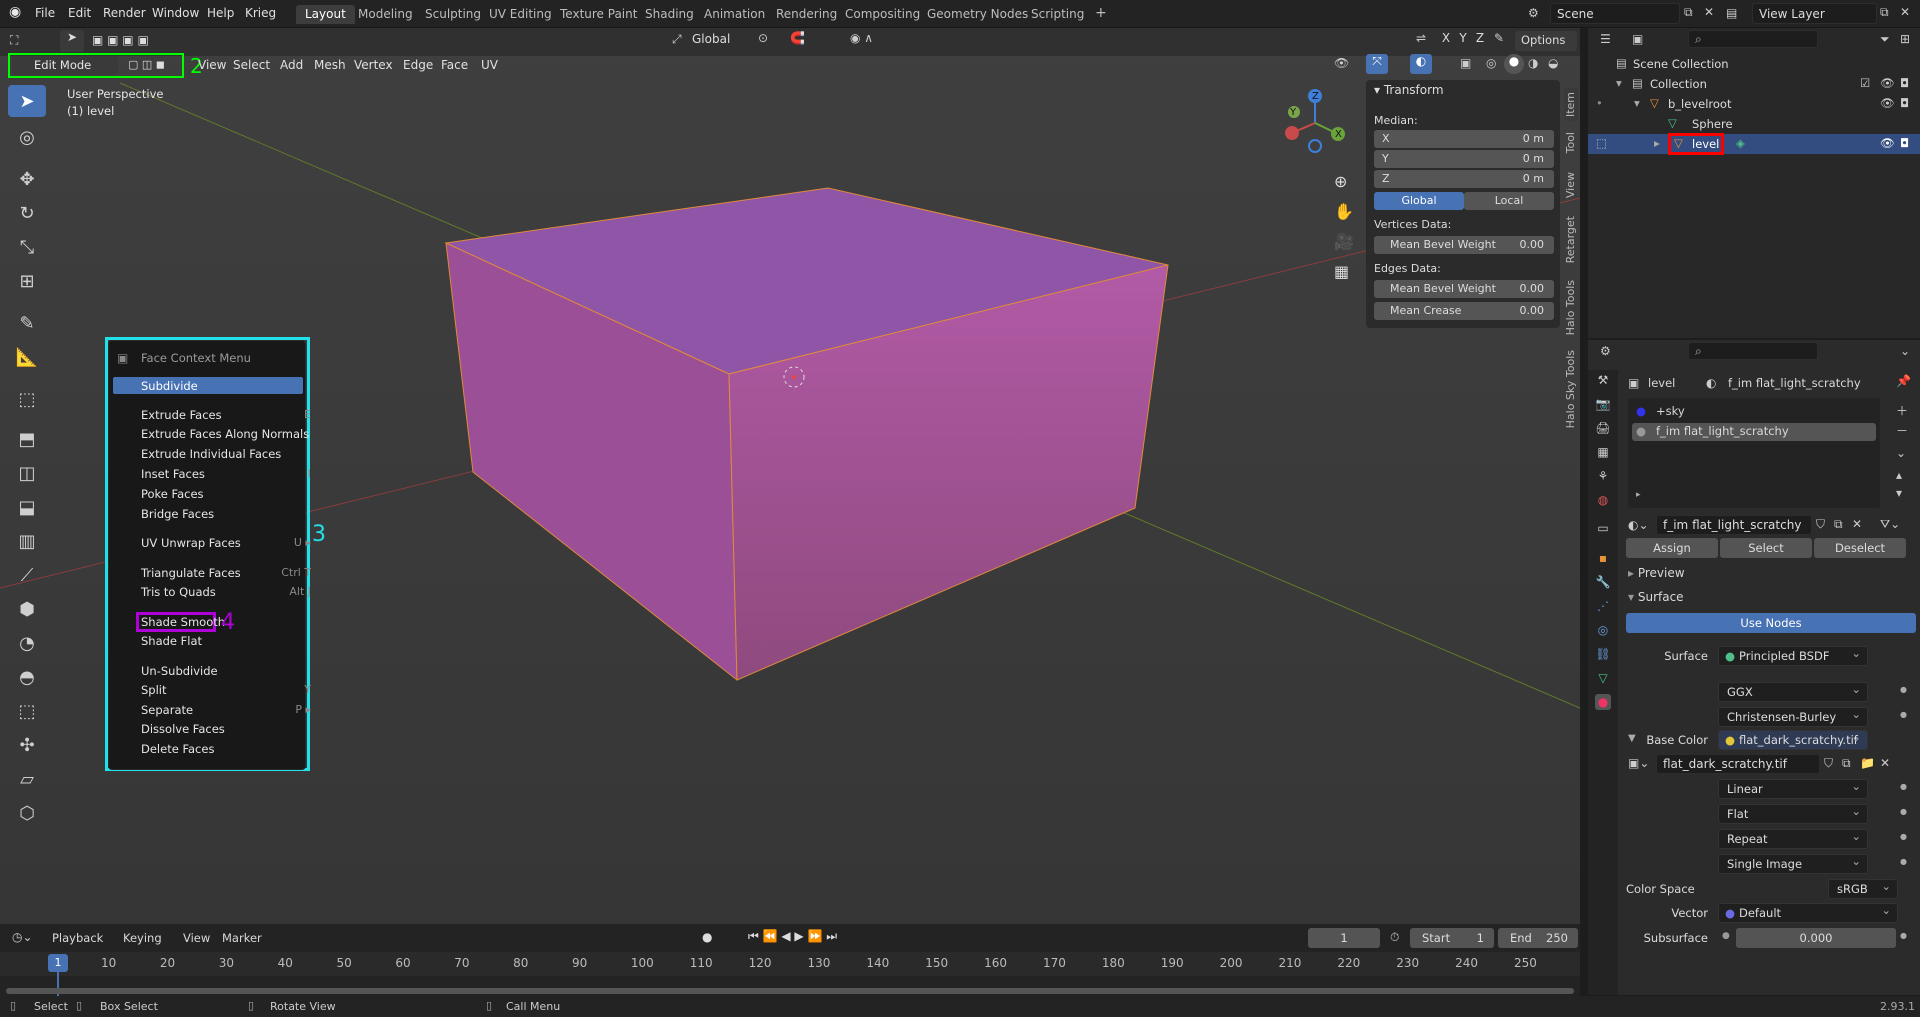 This screenshot has height=1017, width=1920. What do you see at coordinates (1499, 38) in the screenshot?
I see `brush-icon: ✎` at bounding box center [1499, 38].